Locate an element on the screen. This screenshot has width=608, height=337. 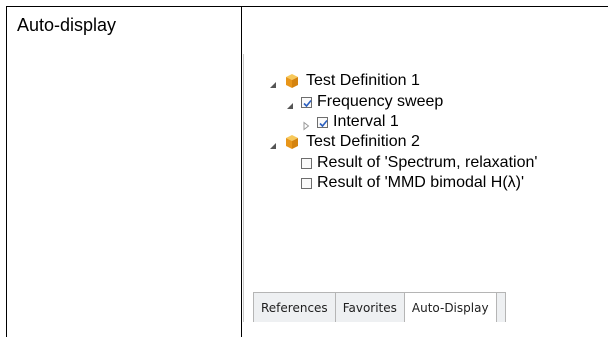
tree-item-label: Result of 'MMD bimodal H(λ)' is located at coordinates (421, 182).